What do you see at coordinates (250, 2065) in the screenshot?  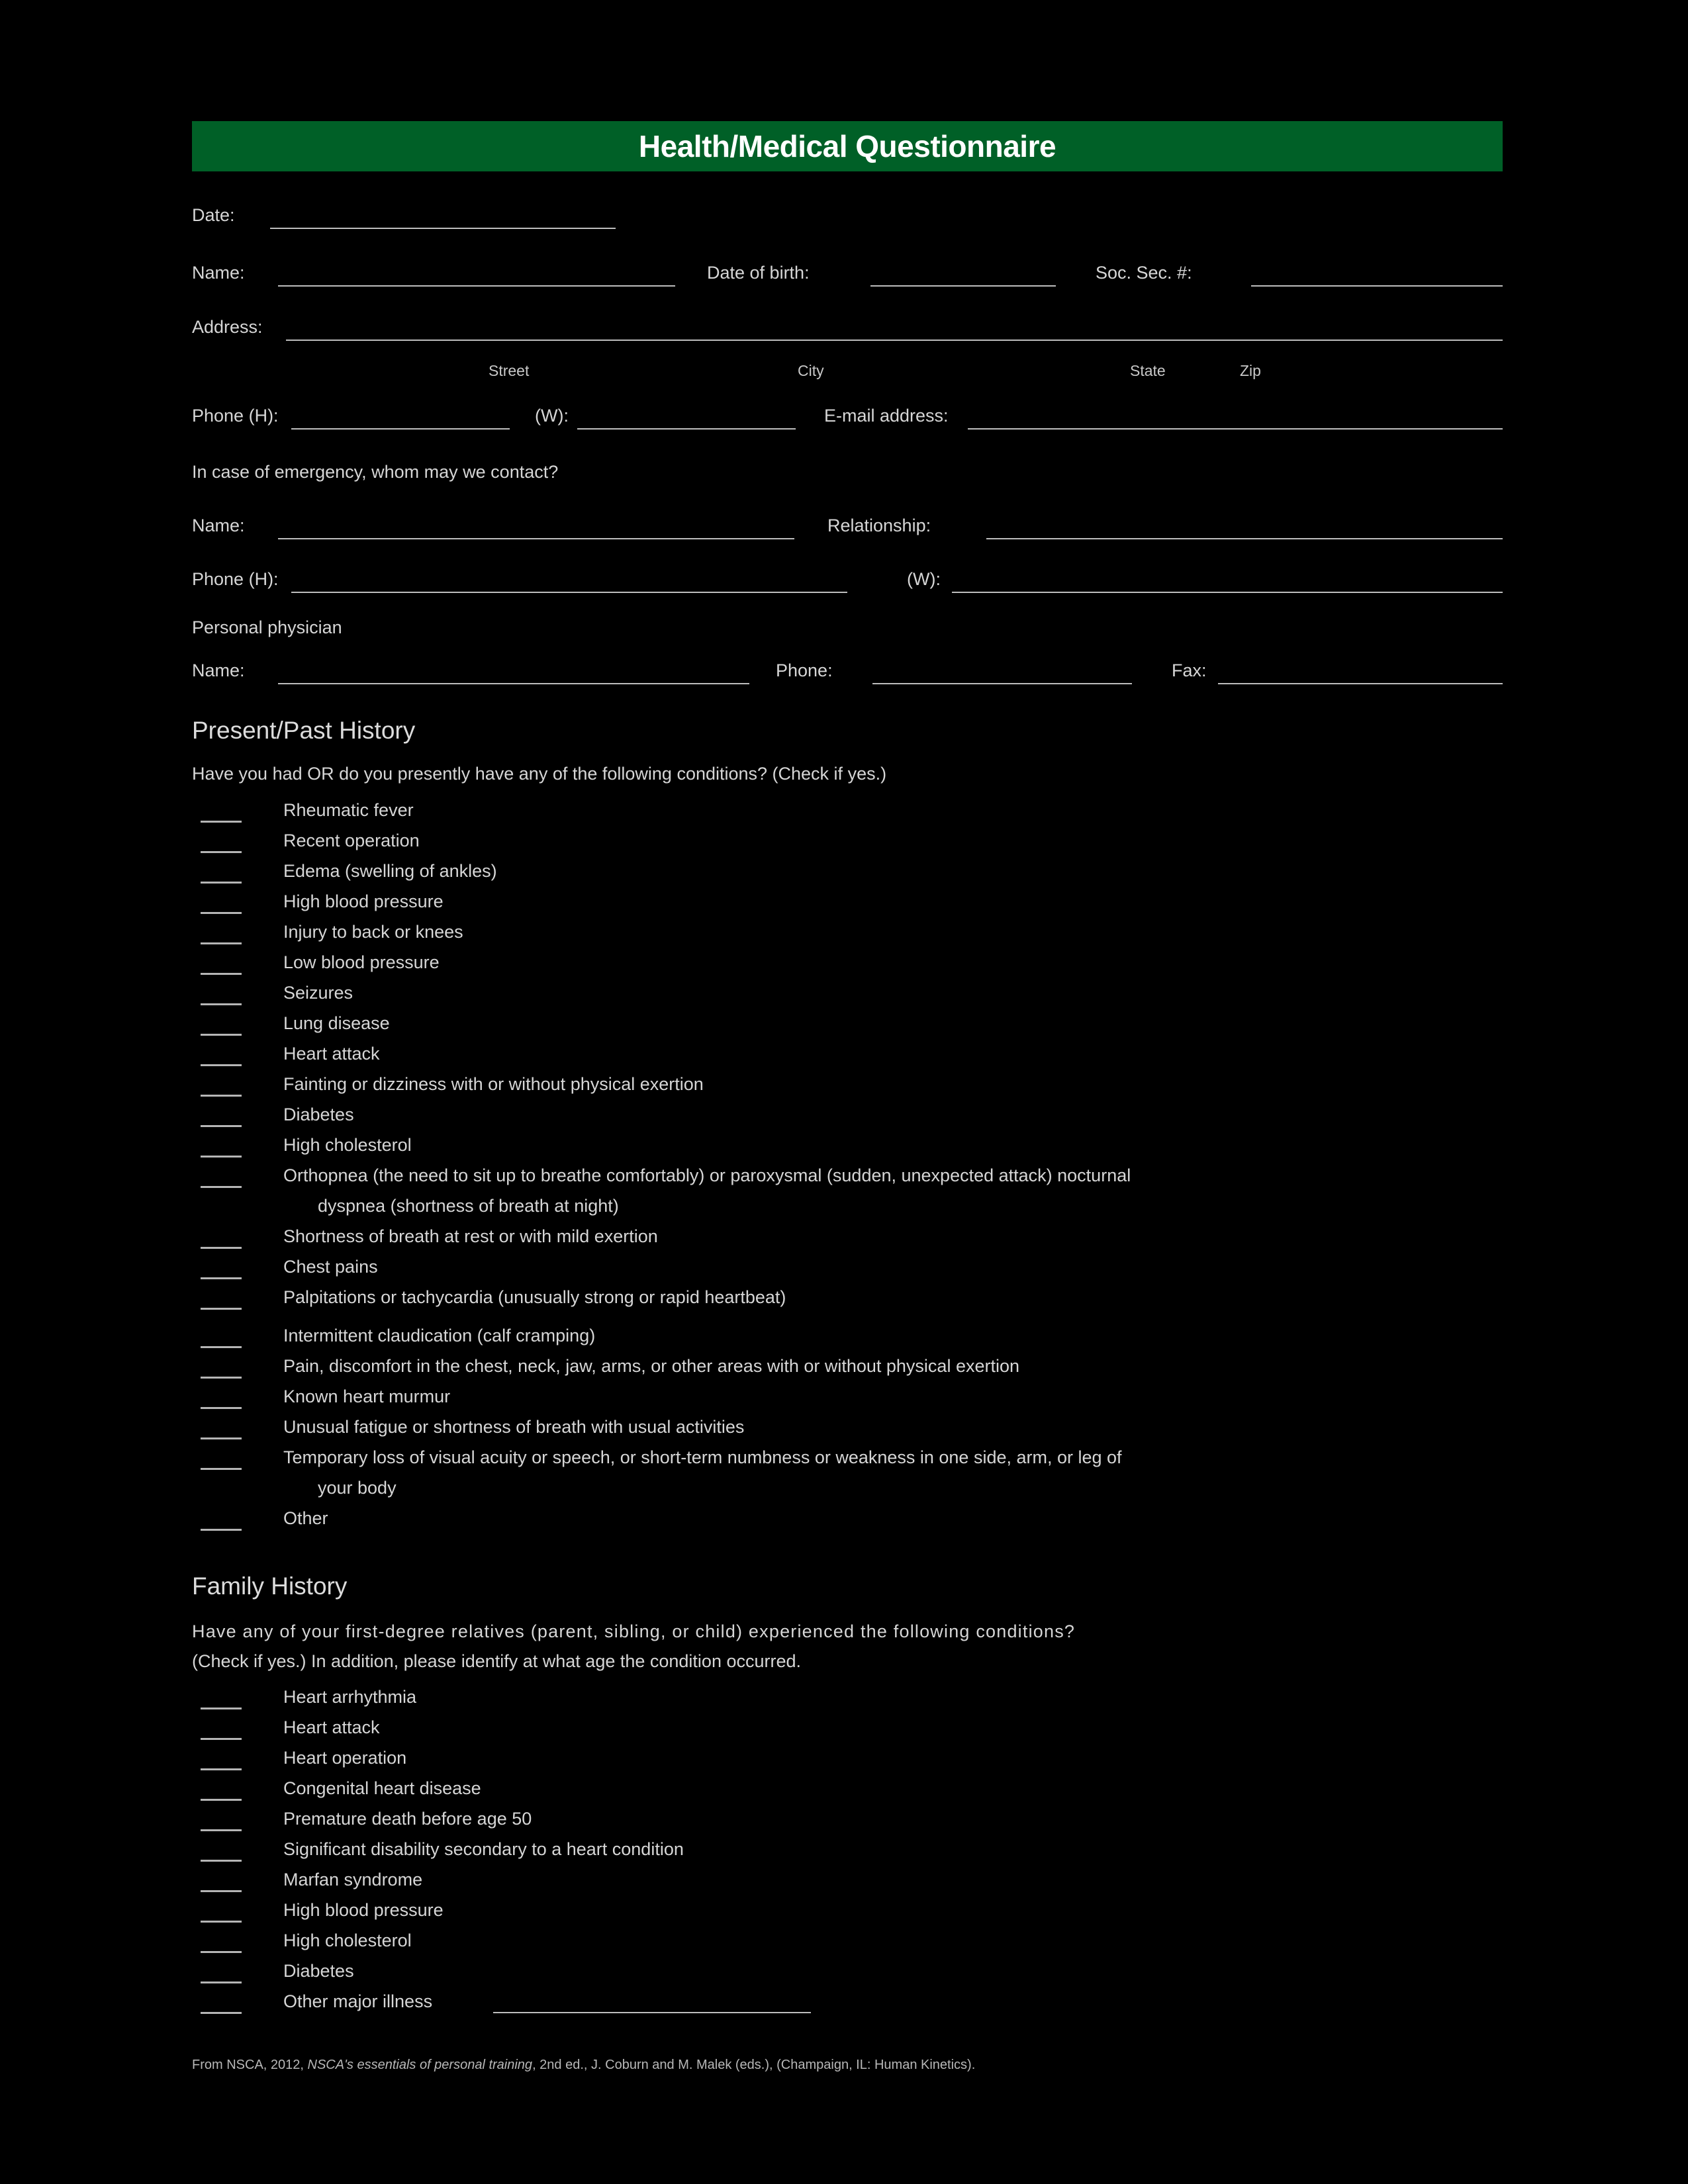 I see `citation-prefix: From NSCA, 2012,` at bounding box center [250, 2065].